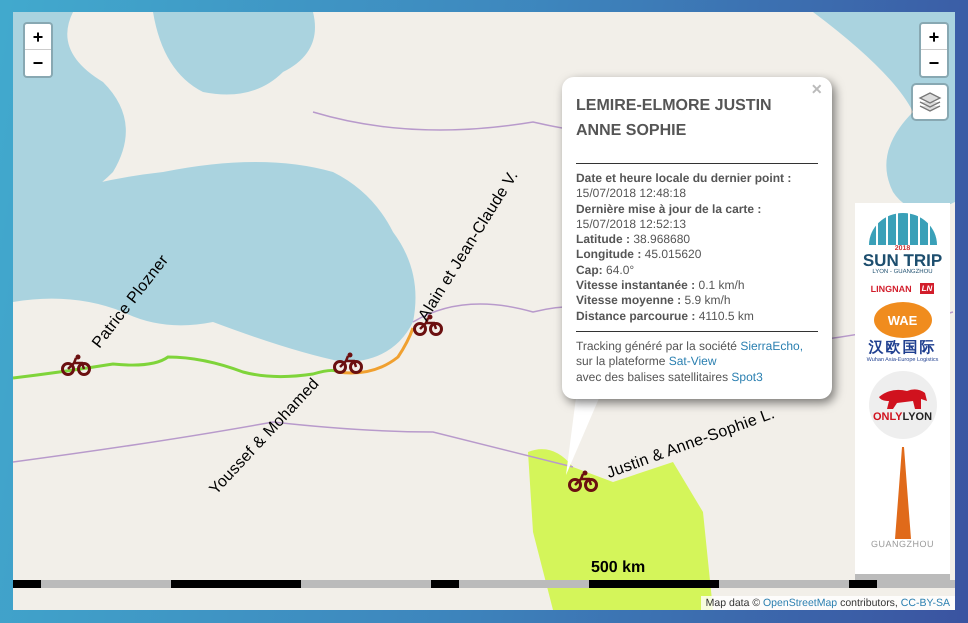 The height and width of the screenshot is (623, 968). I want to click on credit-link: Spot3, so click(747, 377).